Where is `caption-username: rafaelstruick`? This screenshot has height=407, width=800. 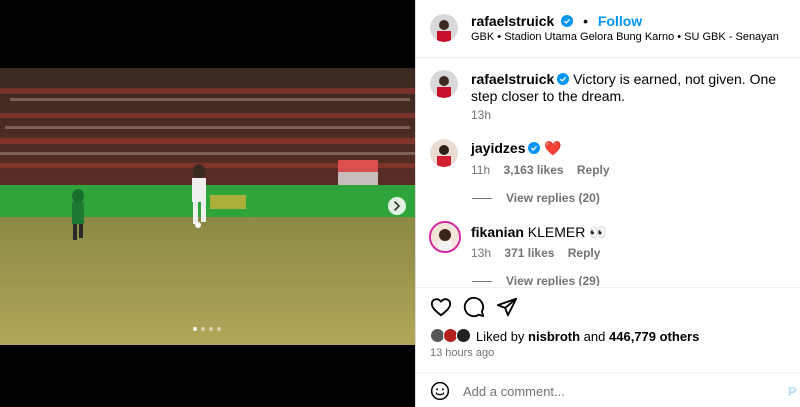
caption-username: rafaelstruick is located at coordinates (512, 79).